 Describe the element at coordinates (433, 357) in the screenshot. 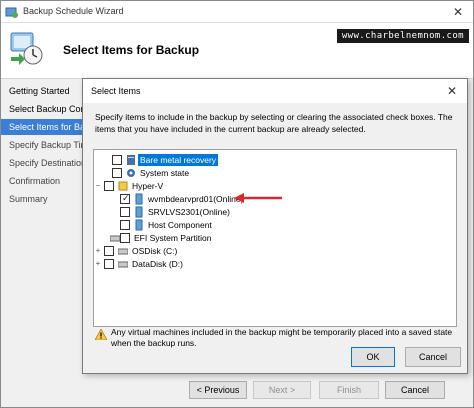

I see `dialog-cancel-button: Cancel` at that location.